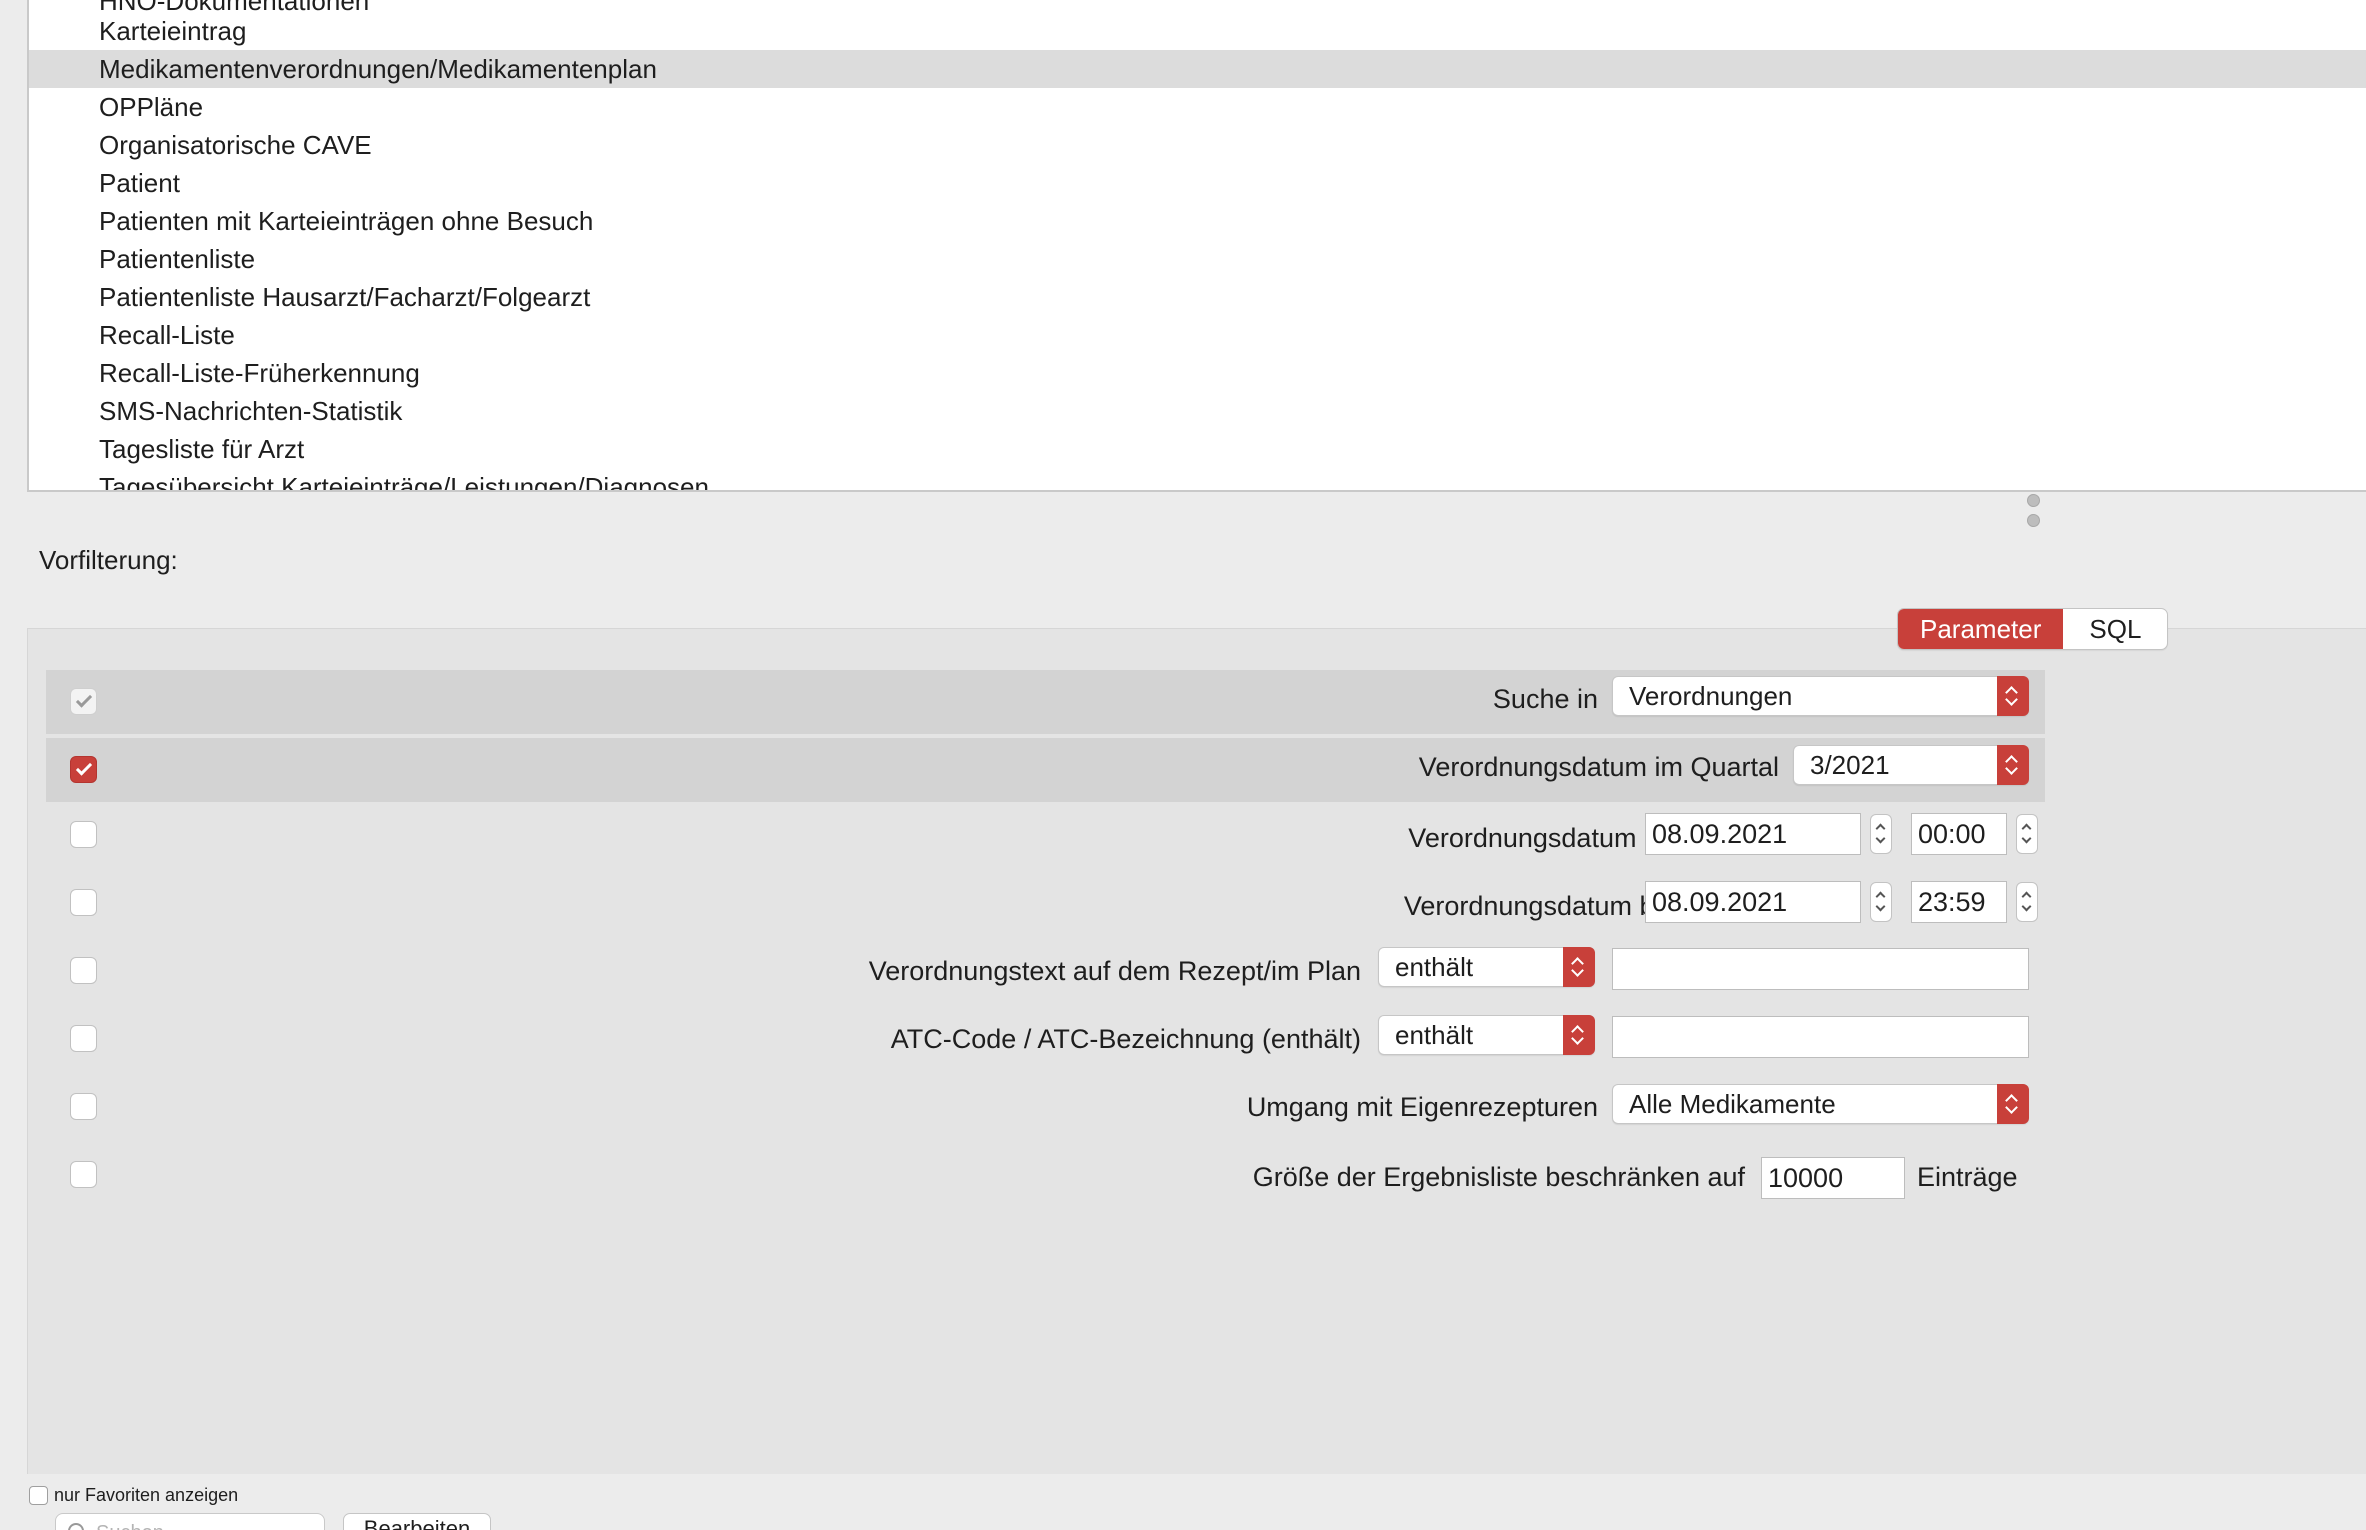 The height and width of the screenshot is (1530, 2366). I want to click on parameter-sql-toggle: Parameter SQL, so click(2033, 629).